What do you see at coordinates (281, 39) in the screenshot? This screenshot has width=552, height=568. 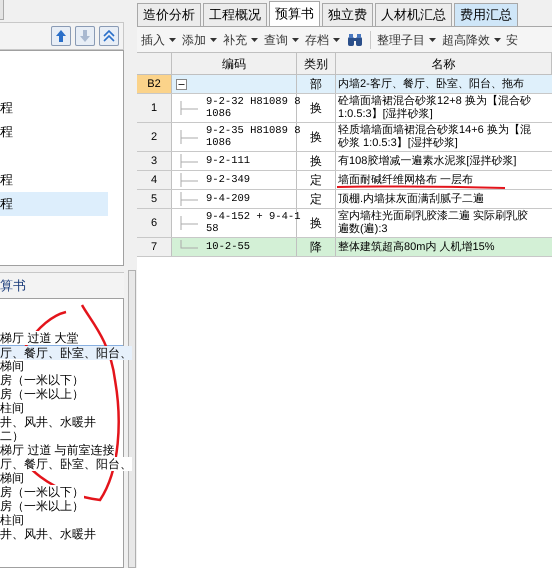 I see `toolbar-menu: 查询` at bounding box center [281, 39].